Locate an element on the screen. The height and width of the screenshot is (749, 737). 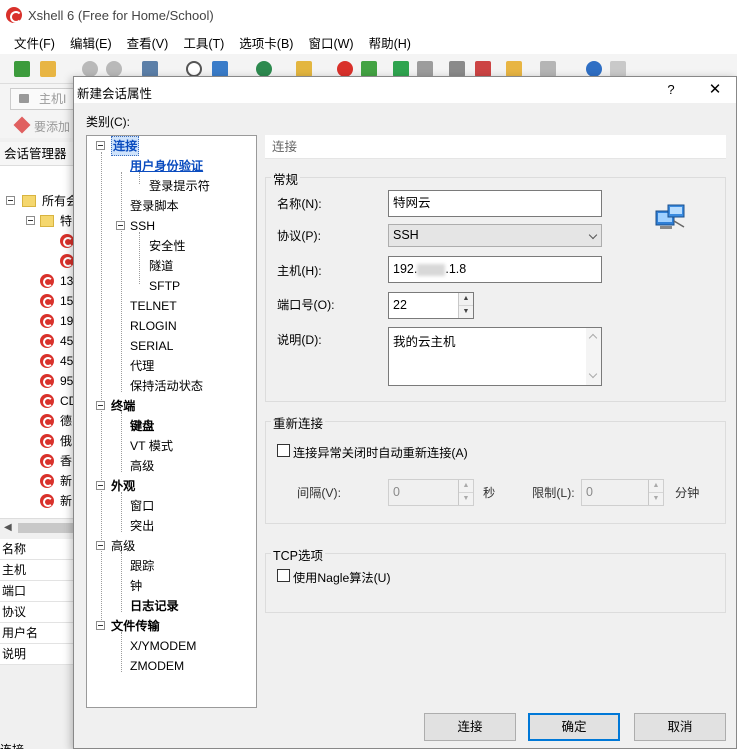
help-button: ? is located at coordinates (671, 90).